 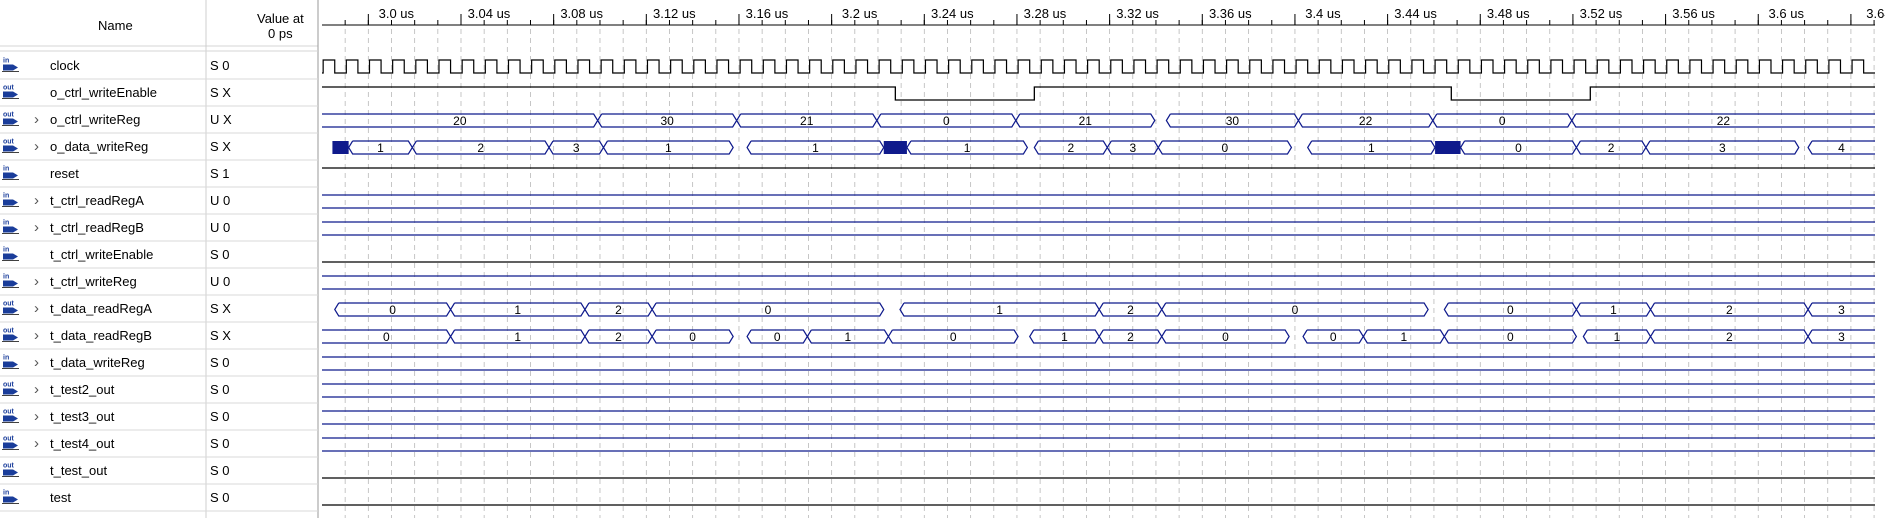 What do you see at coordinates (937, 338) in the screenshot?
I see `signal-row-t_data_readRegB: out › t_data_readRegB S X 0 1 2 0 0 1 0 1 2 0 0 1 0 1 2 3` at bounding box center [937, 338].